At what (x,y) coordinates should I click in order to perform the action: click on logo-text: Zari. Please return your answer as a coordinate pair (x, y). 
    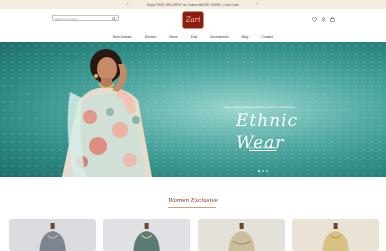
    Looking at the image, I should click on (193, 20).